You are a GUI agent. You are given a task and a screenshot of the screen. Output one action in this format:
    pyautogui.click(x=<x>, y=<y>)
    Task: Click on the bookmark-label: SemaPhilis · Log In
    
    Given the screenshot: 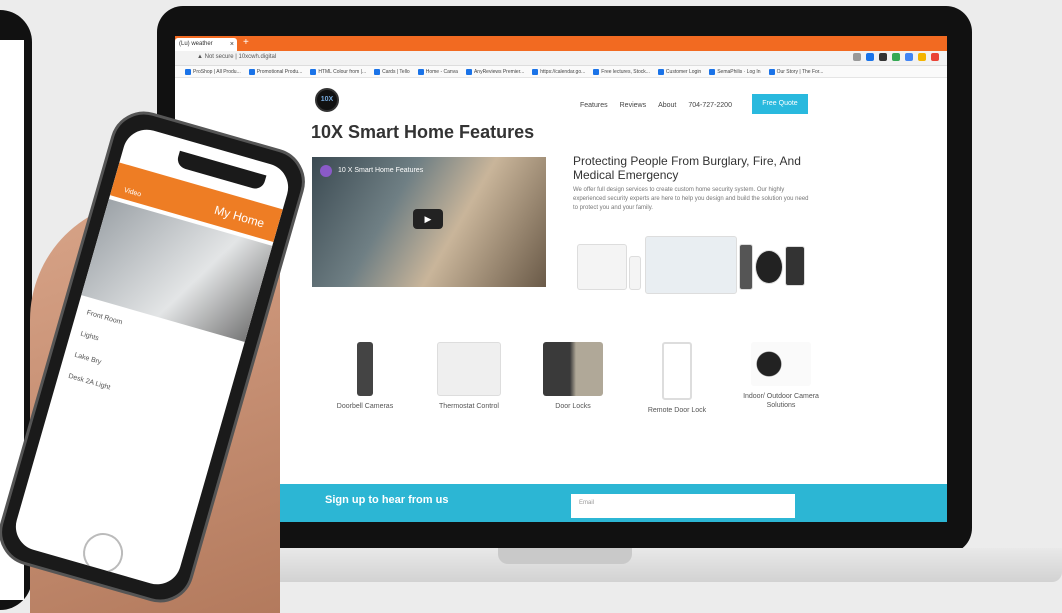 What is the action you would take?
    pyautogui.click(x=739, y=71)
    